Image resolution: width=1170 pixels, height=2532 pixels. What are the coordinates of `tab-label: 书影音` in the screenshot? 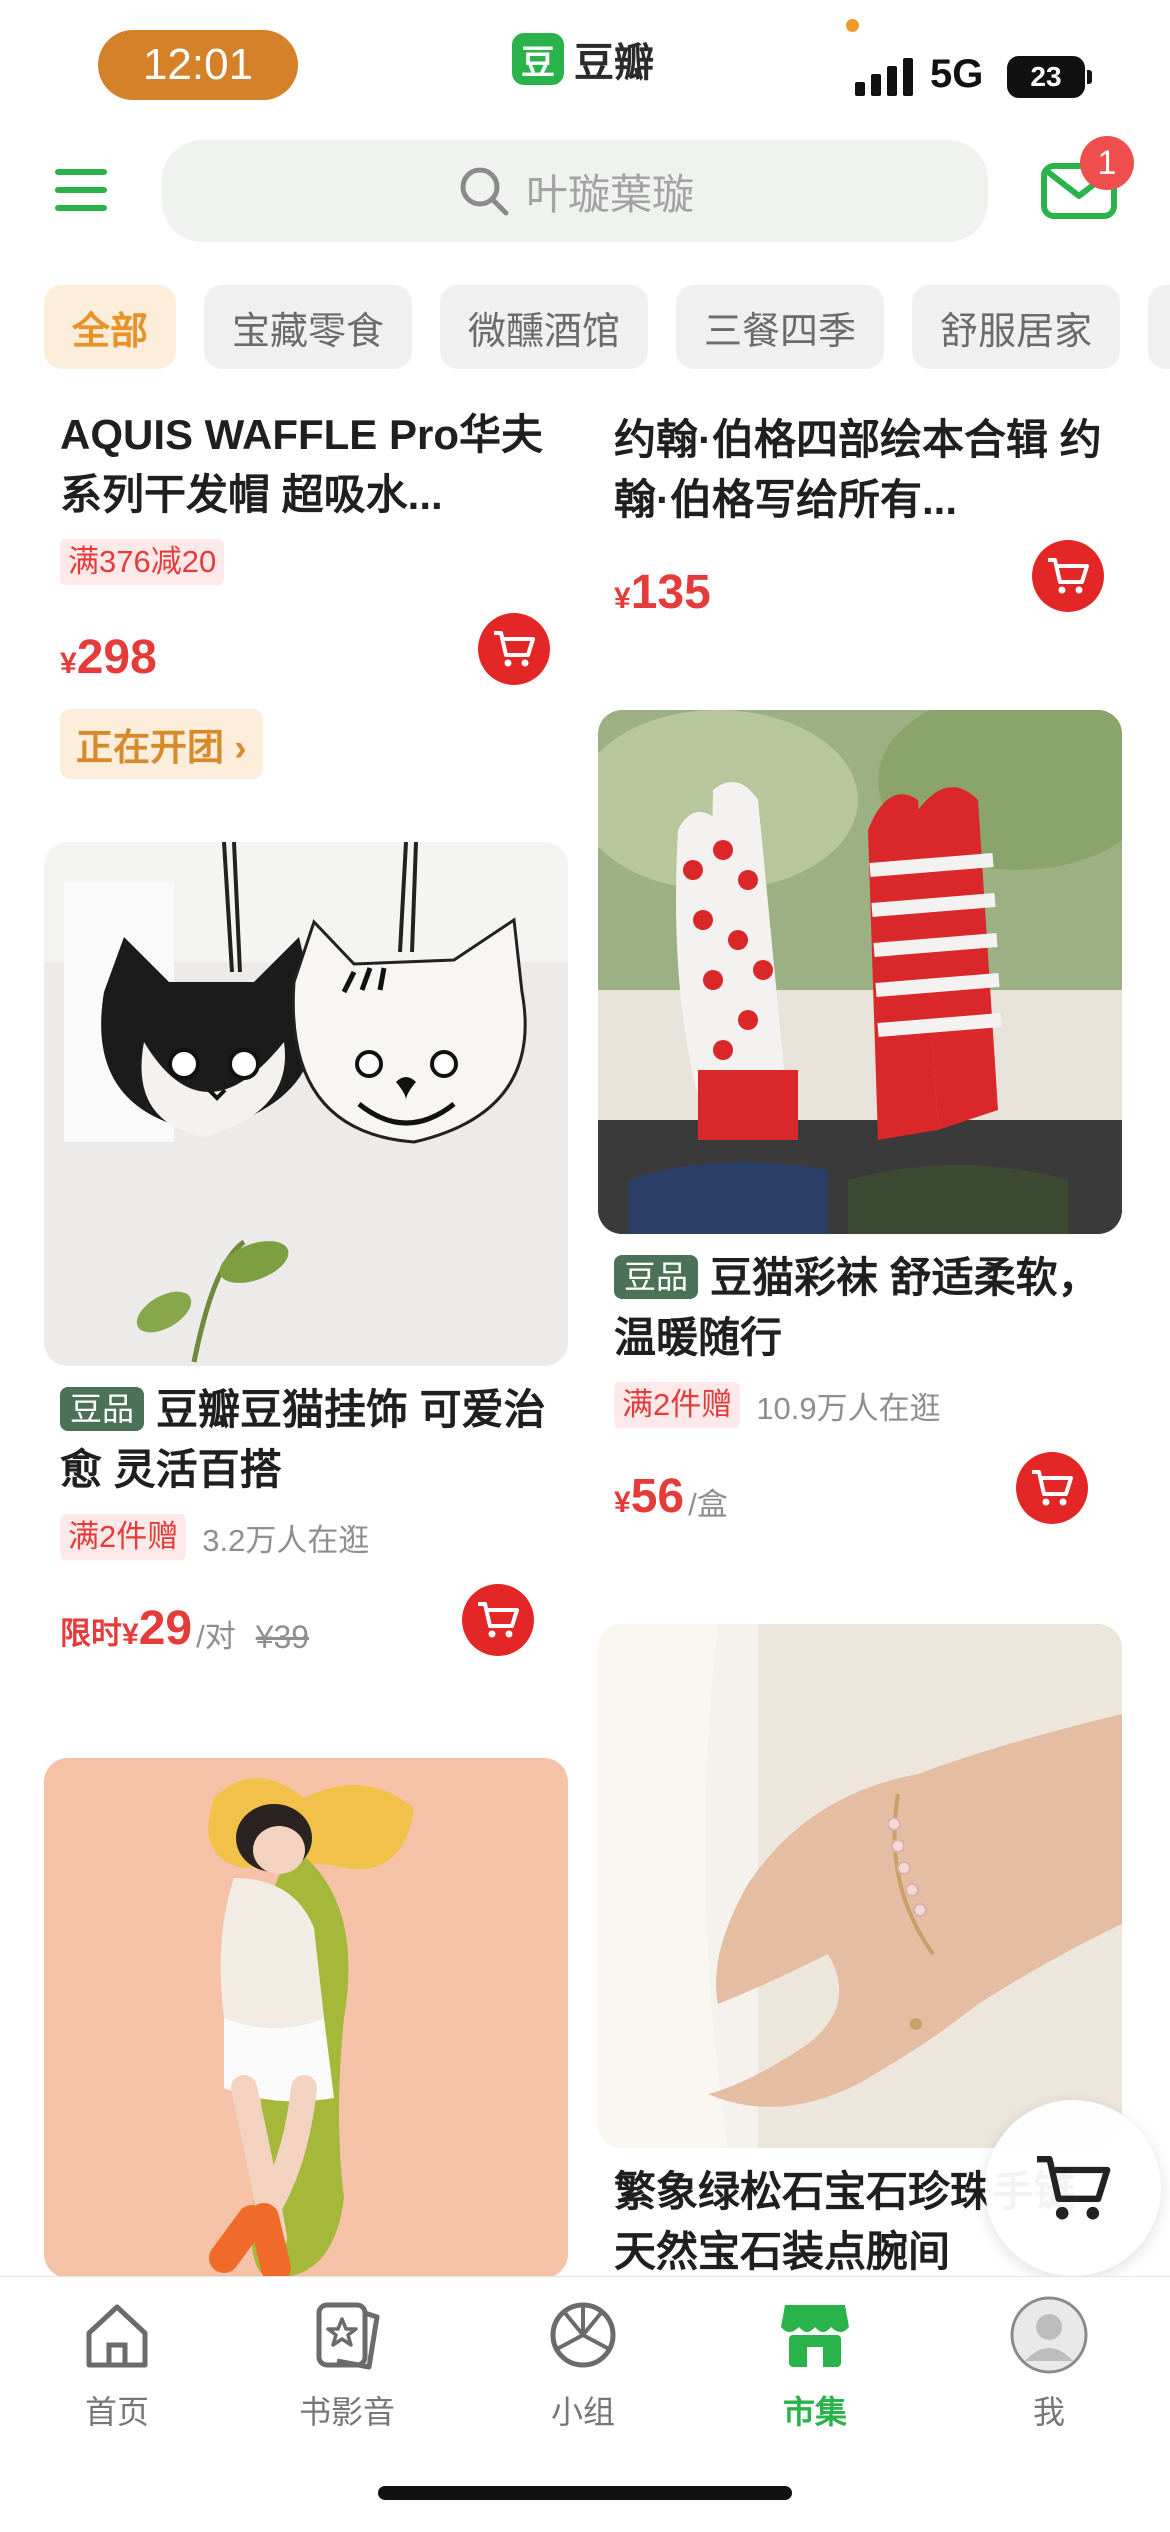 It's located at (346, 2412).